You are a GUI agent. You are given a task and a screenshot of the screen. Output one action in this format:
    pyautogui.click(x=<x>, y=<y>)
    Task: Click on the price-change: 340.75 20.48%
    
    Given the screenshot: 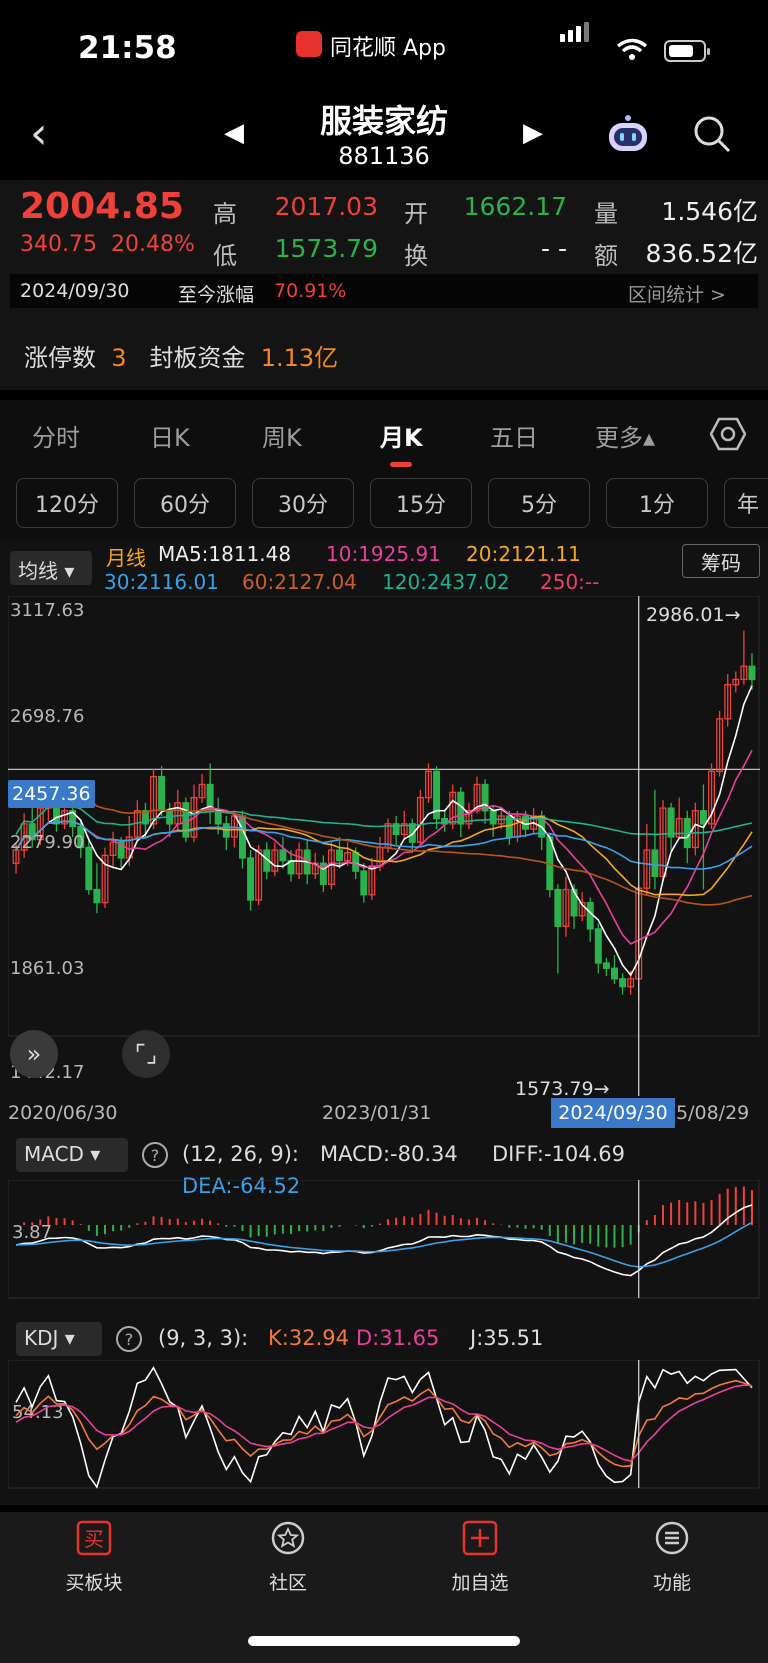 What is the action you would take?
    pyautogui.click(x=107, y=244)
    